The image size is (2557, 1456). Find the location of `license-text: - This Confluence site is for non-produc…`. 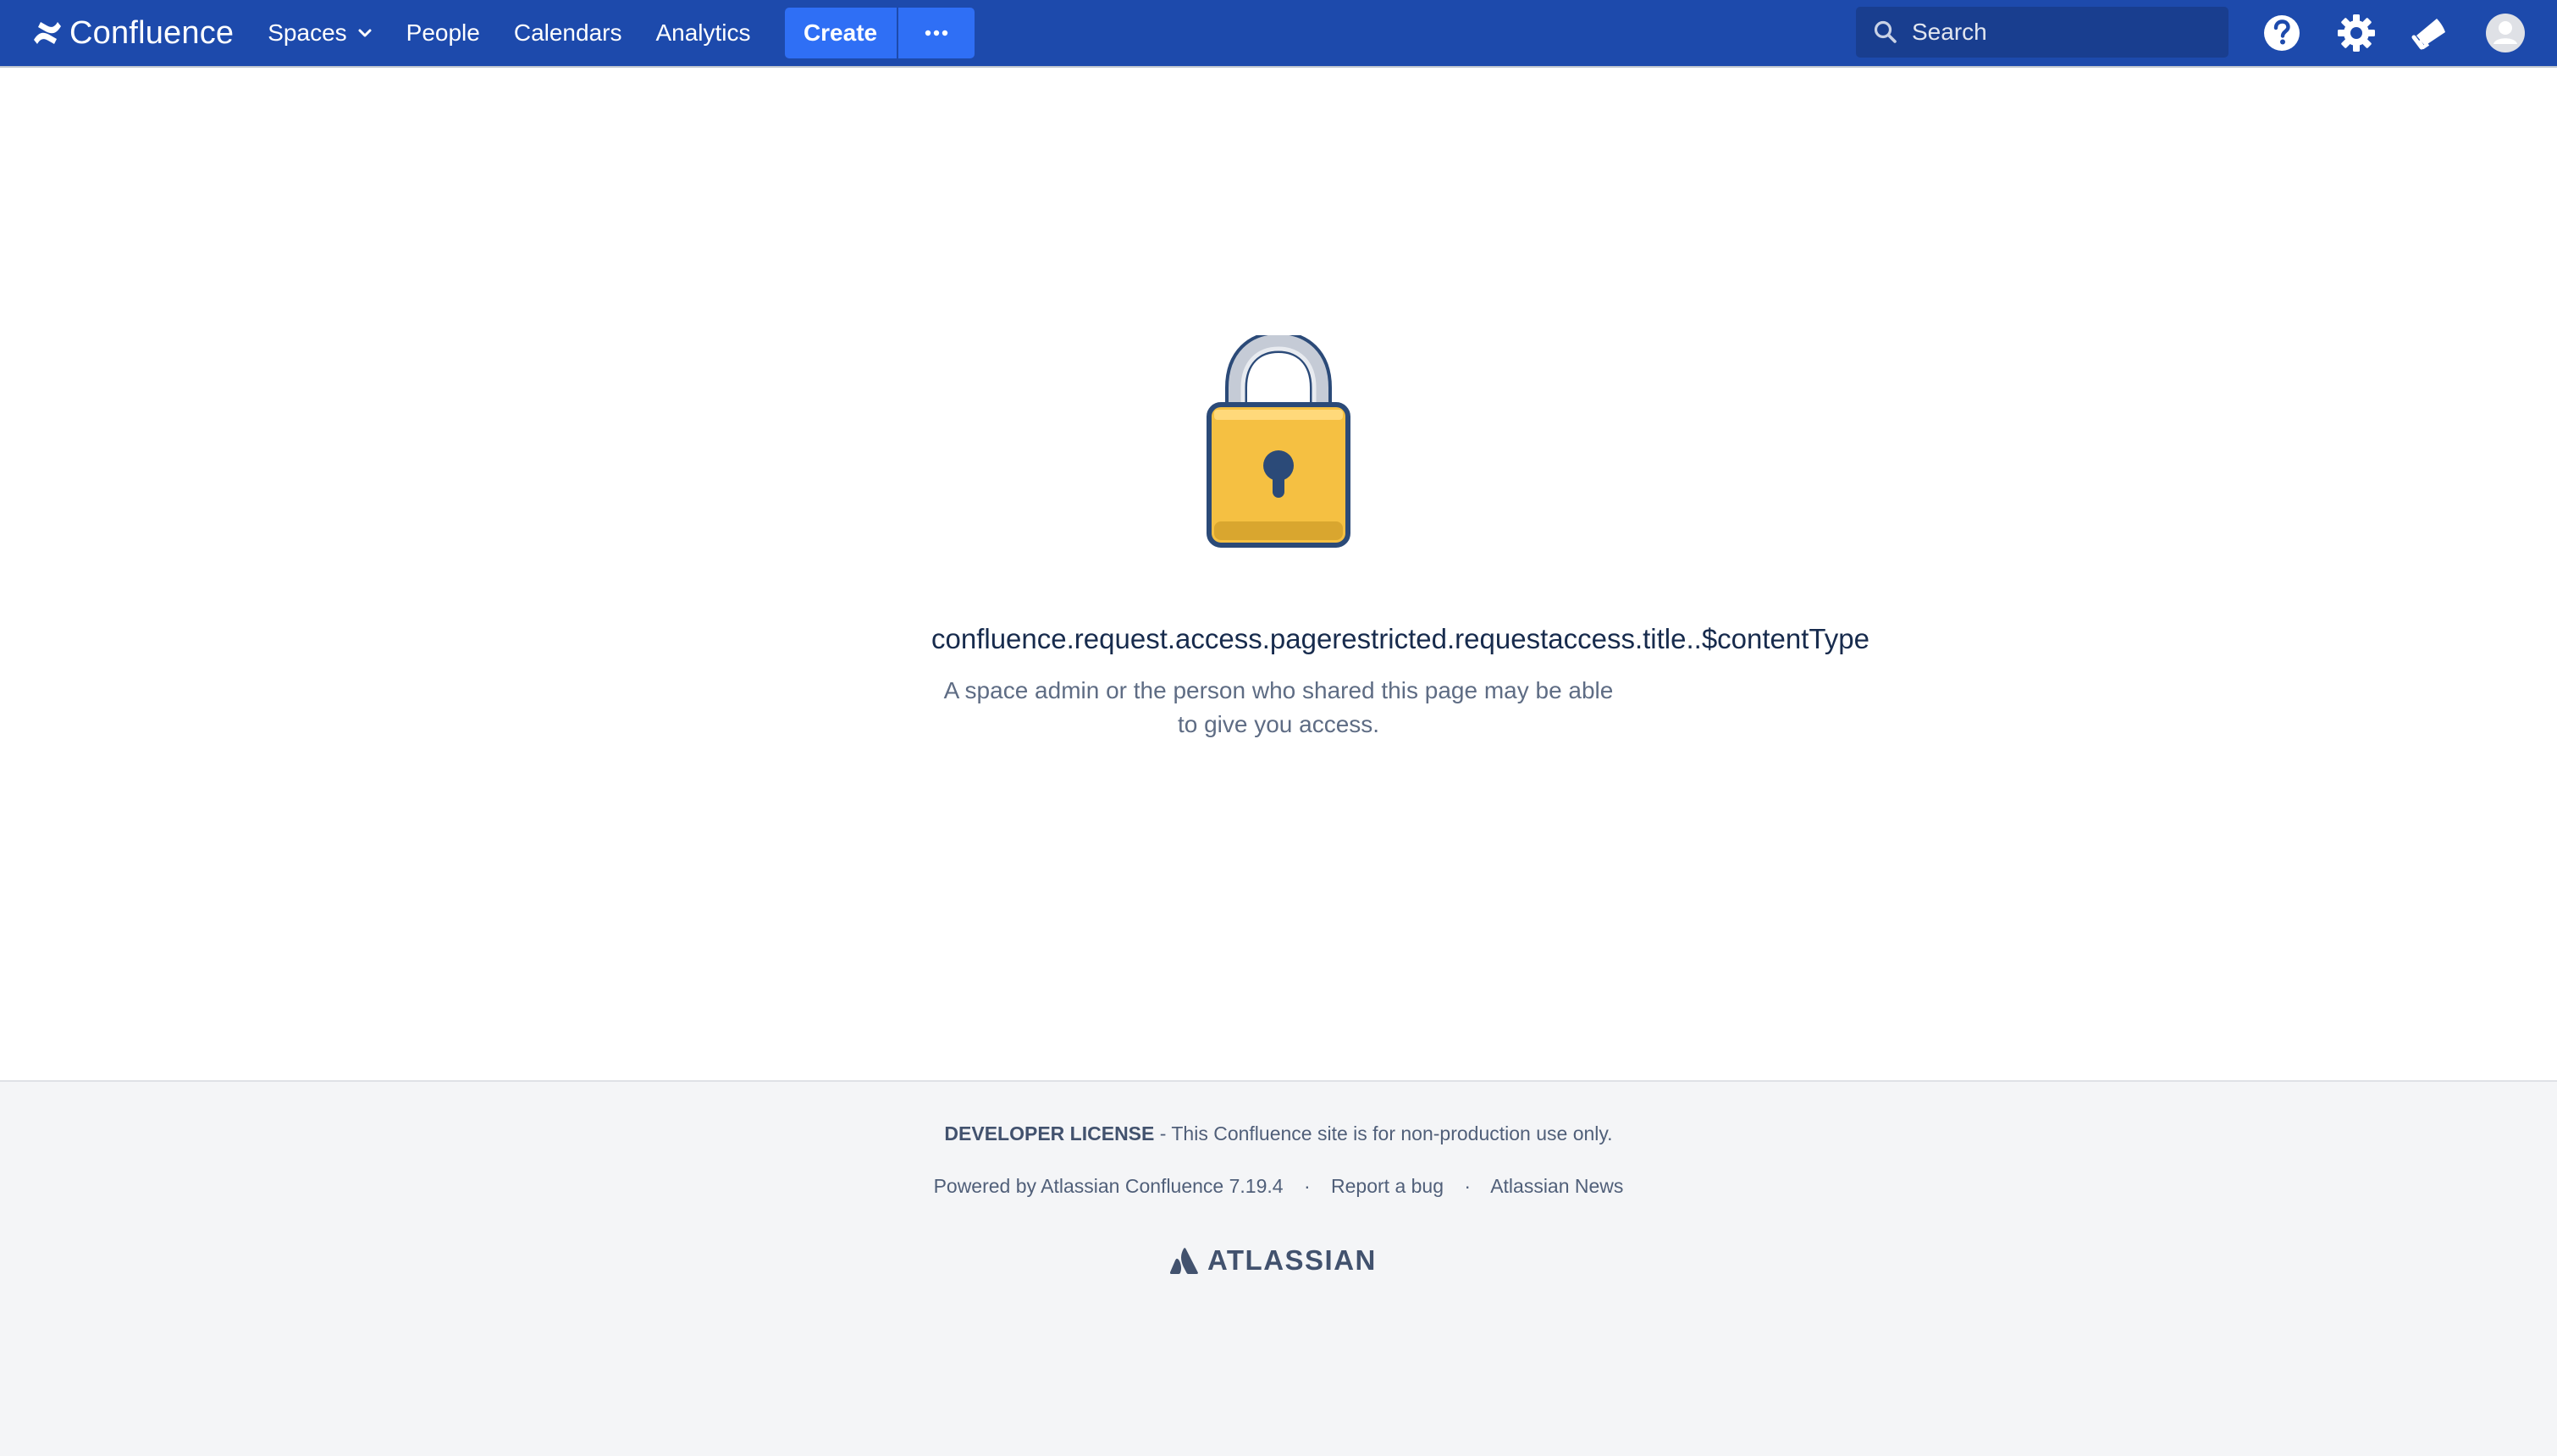

license-text: - This Confluence site is for non-produc… is located at coordinates (1383, 1133).